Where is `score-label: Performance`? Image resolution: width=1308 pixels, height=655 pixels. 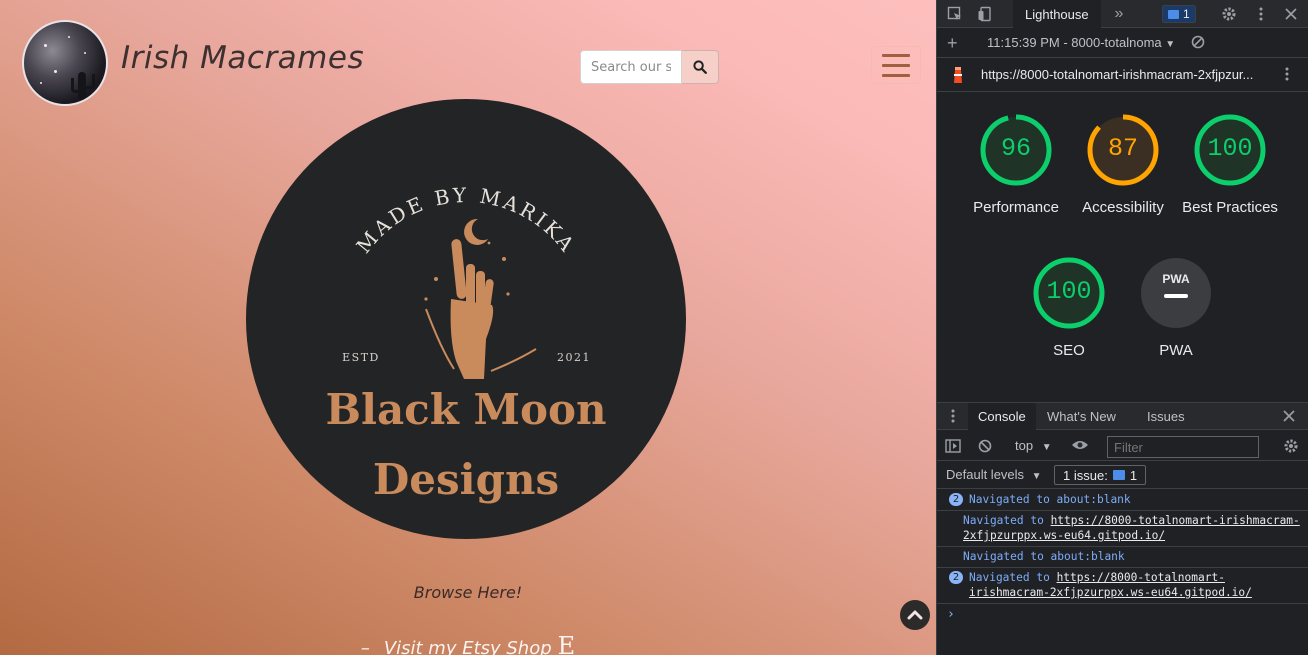
score-label: Performance is located at coordinates (1016, 207).